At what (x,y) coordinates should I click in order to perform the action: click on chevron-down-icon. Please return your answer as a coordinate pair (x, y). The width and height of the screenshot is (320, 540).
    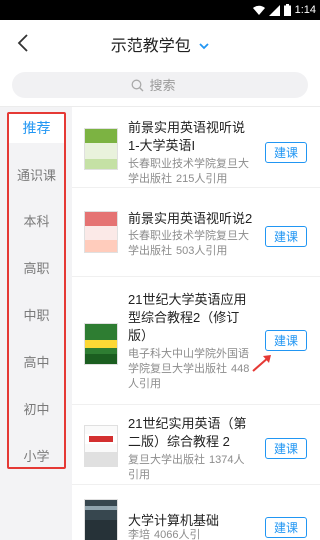
    Looking at the image, I should click on (204, 46).